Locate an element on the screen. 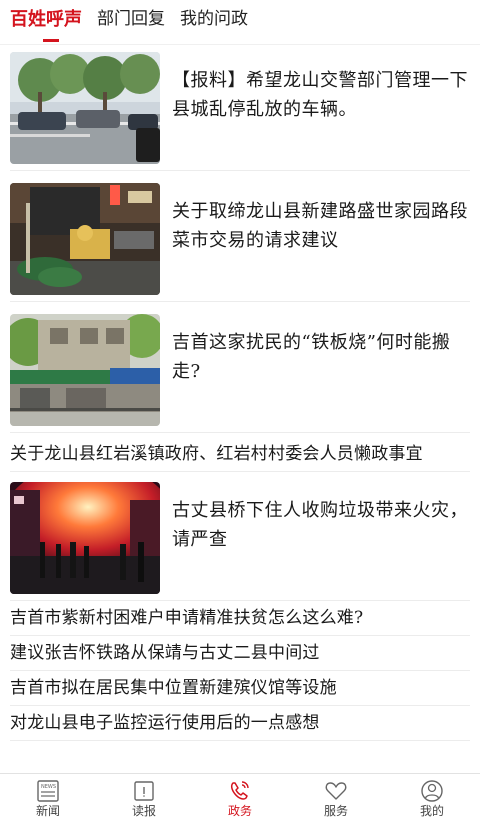  list-item: 吉首市紫新村困难户申请精准扶贫怎么这么难? is located at coordinates (240, 618).